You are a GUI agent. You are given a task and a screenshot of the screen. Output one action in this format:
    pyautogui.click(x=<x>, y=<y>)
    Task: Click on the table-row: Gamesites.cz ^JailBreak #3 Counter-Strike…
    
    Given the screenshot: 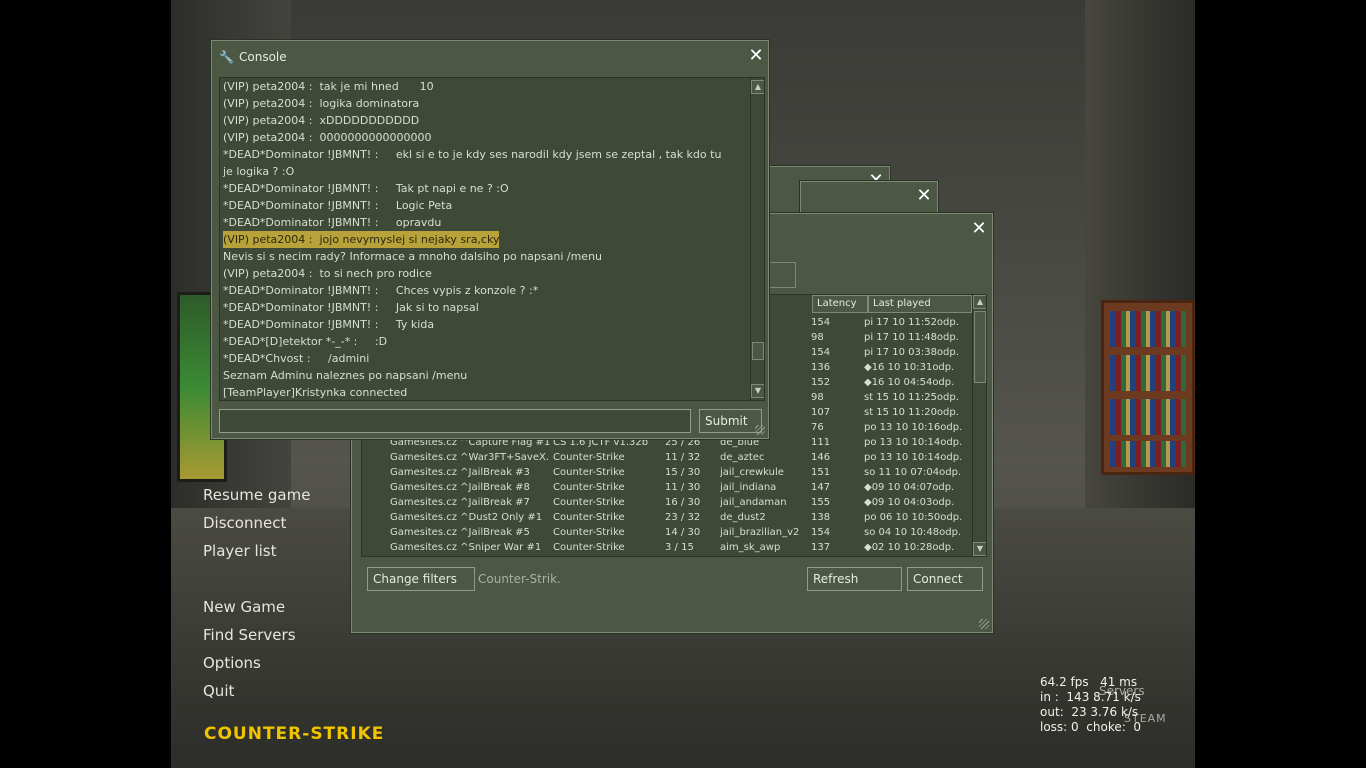 What is the action you would take?
    pyautogui.click(x=667, y=474)
    